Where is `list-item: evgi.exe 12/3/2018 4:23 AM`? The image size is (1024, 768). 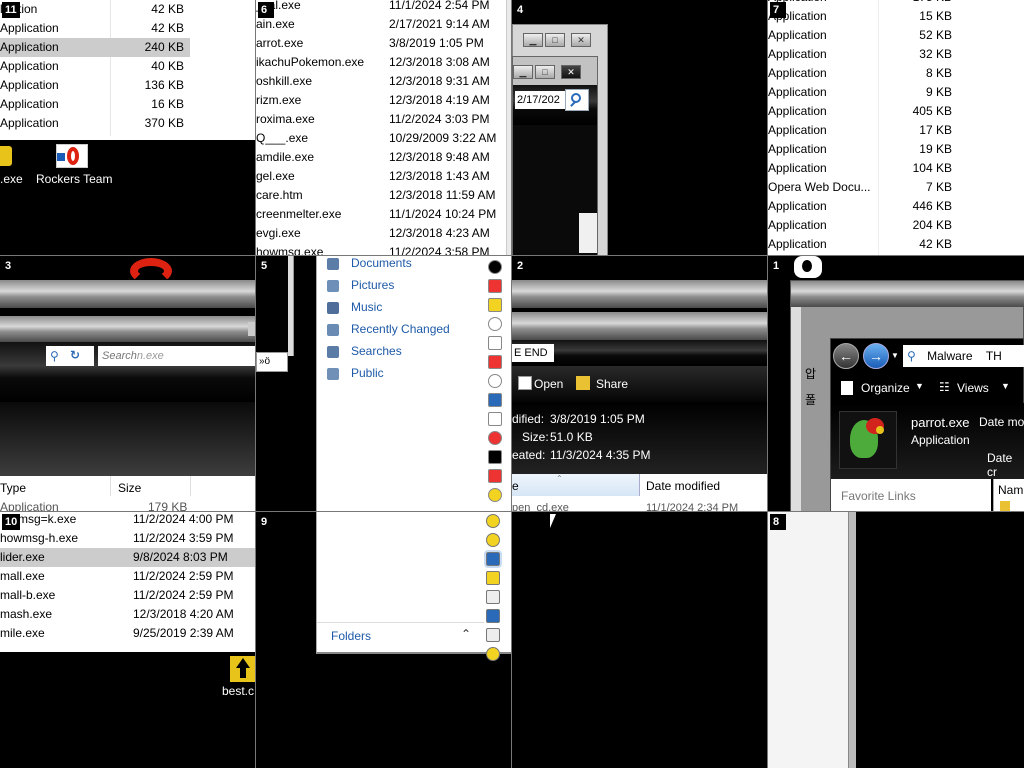 list-item: evgi.exe 12/3/2018 4:23 AM is located at coordinates (381, 233).